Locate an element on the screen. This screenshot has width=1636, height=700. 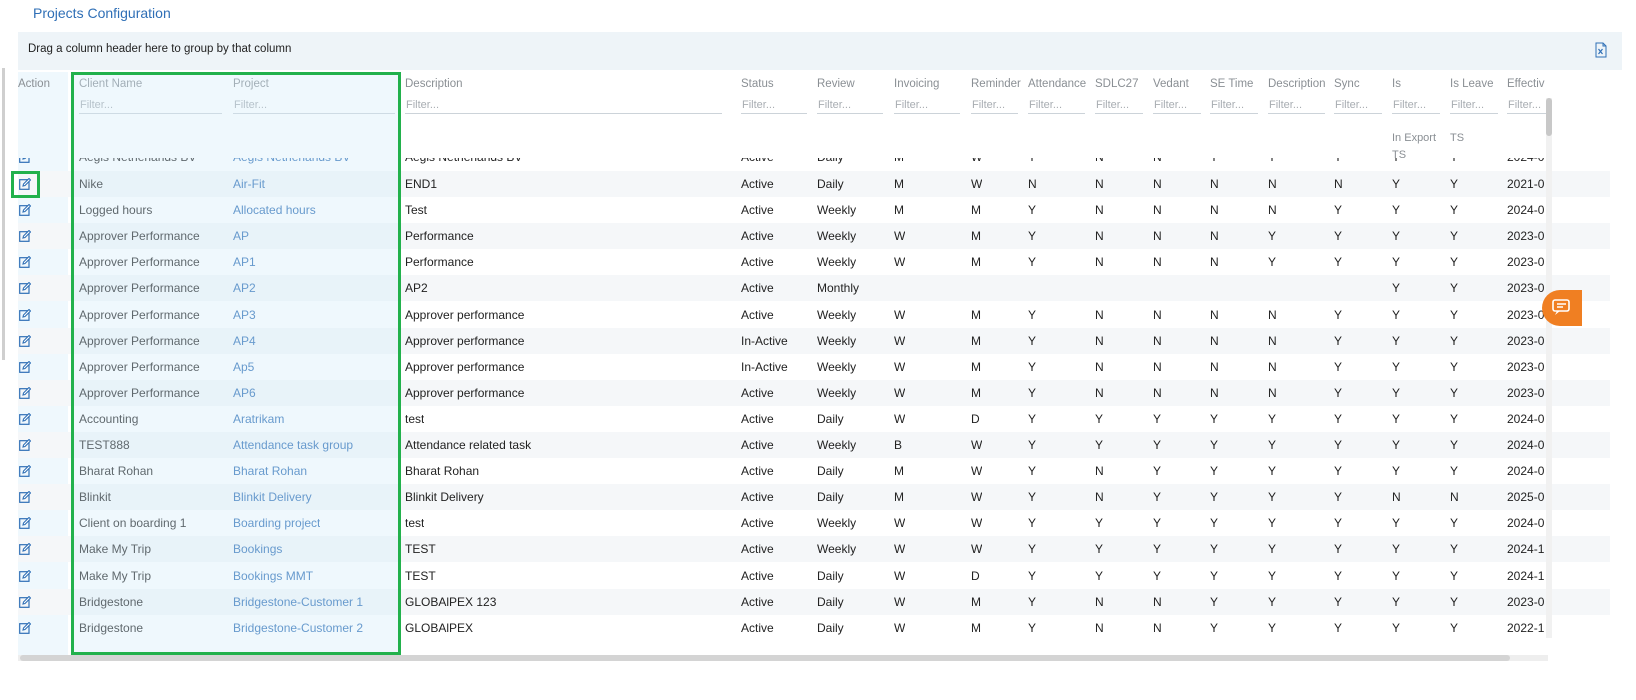
project-link: Air-Fit is located at coordinates (249, 184).